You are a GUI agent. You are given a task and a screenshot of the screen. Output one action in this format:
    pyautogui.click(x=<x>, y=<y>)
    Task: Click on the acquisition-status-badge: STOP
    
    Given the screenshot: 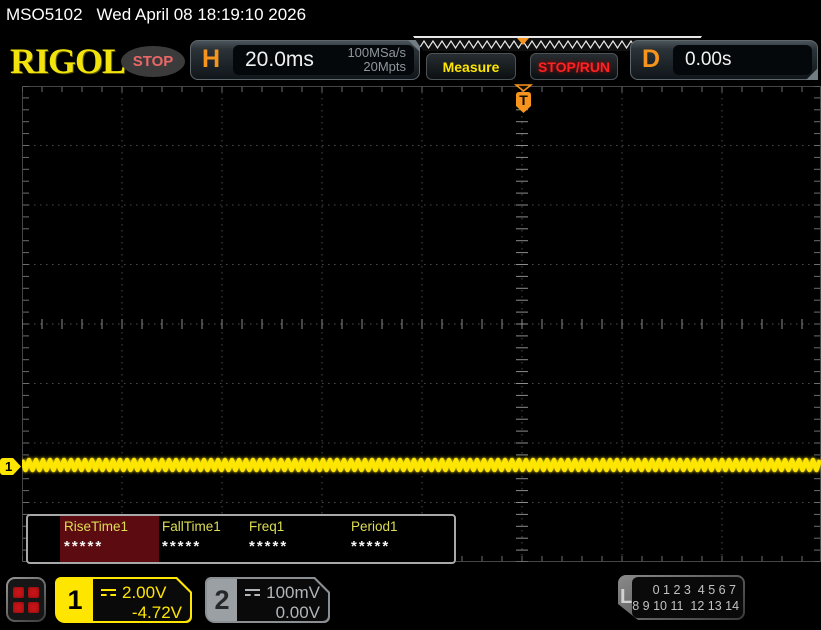 What is the action you would take?
    pyautogui.click(x=153, y=61)
    